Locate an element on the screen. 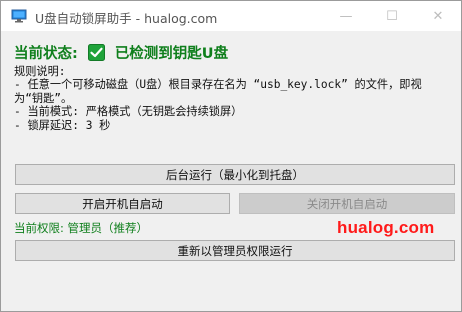 The height and width of the screenshot is (312, 462). rules-line: 规则说明: is located at coordinates (40, 71).